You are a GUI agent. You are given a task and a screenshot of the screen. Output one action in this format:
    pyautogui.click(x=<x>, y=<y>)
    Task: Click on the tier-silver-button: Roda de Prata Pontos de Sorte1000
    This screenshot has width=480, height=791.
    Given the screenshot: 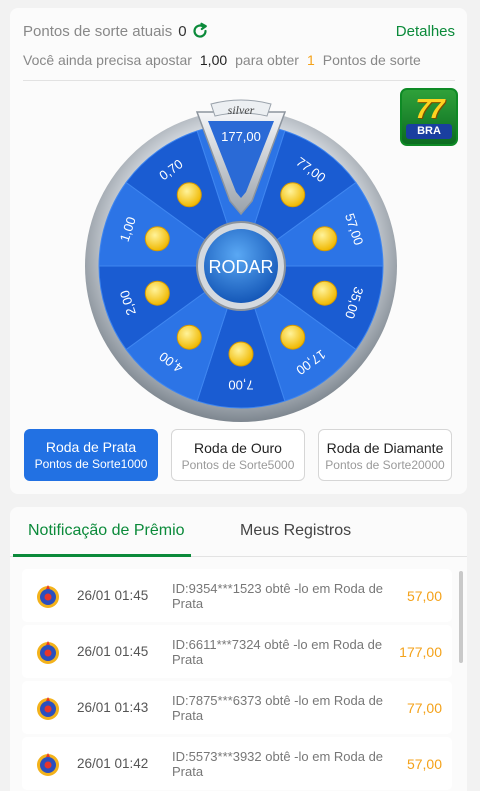 What is the action you would take?
    pyautogui.click(x=91, y=455)
    